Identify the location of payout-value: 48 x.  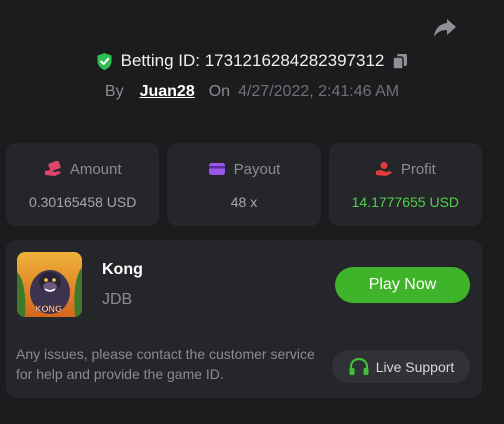
(244, 202).